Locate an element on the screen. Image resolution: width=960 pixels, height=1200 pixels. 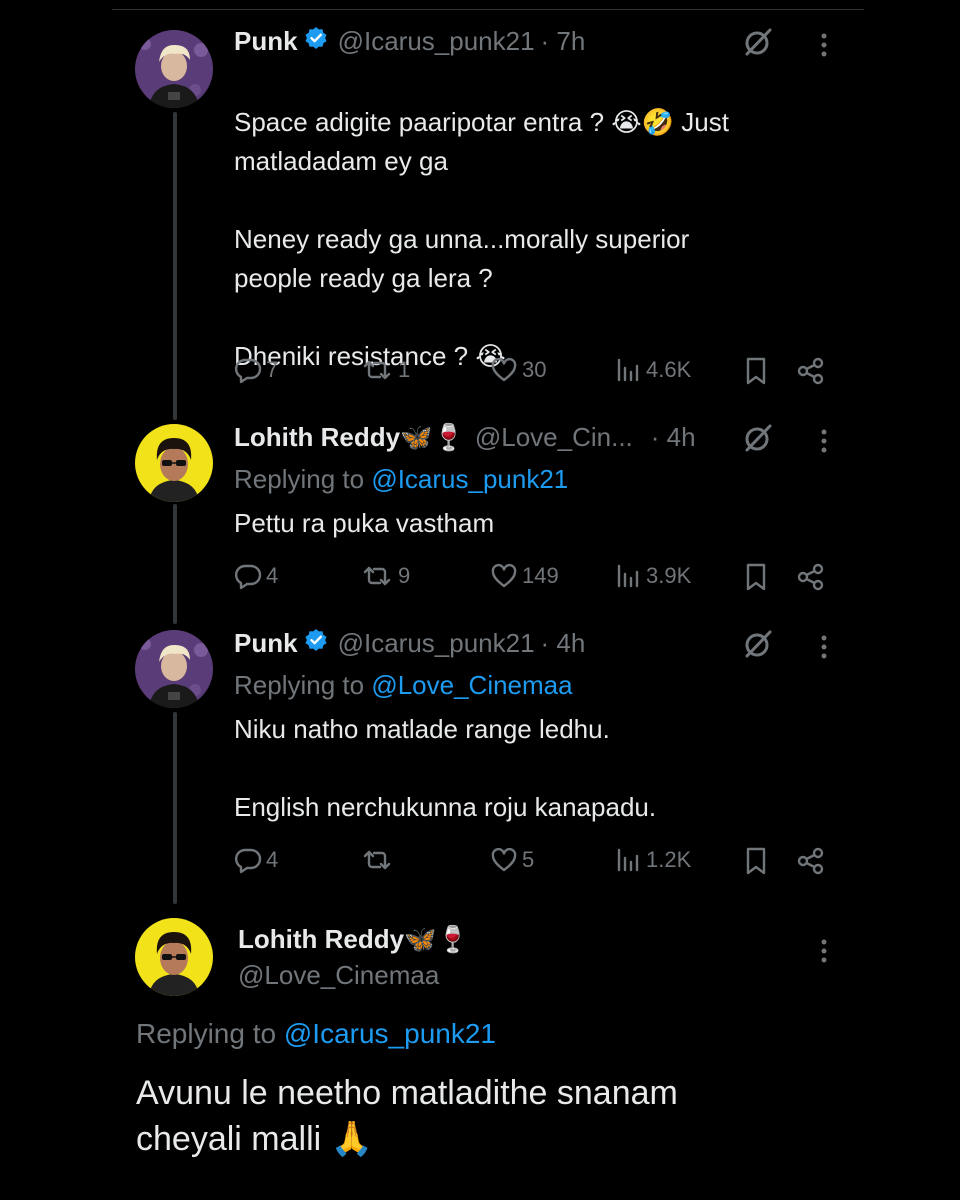
like-count: 30 is located at coordinates (534, 369).